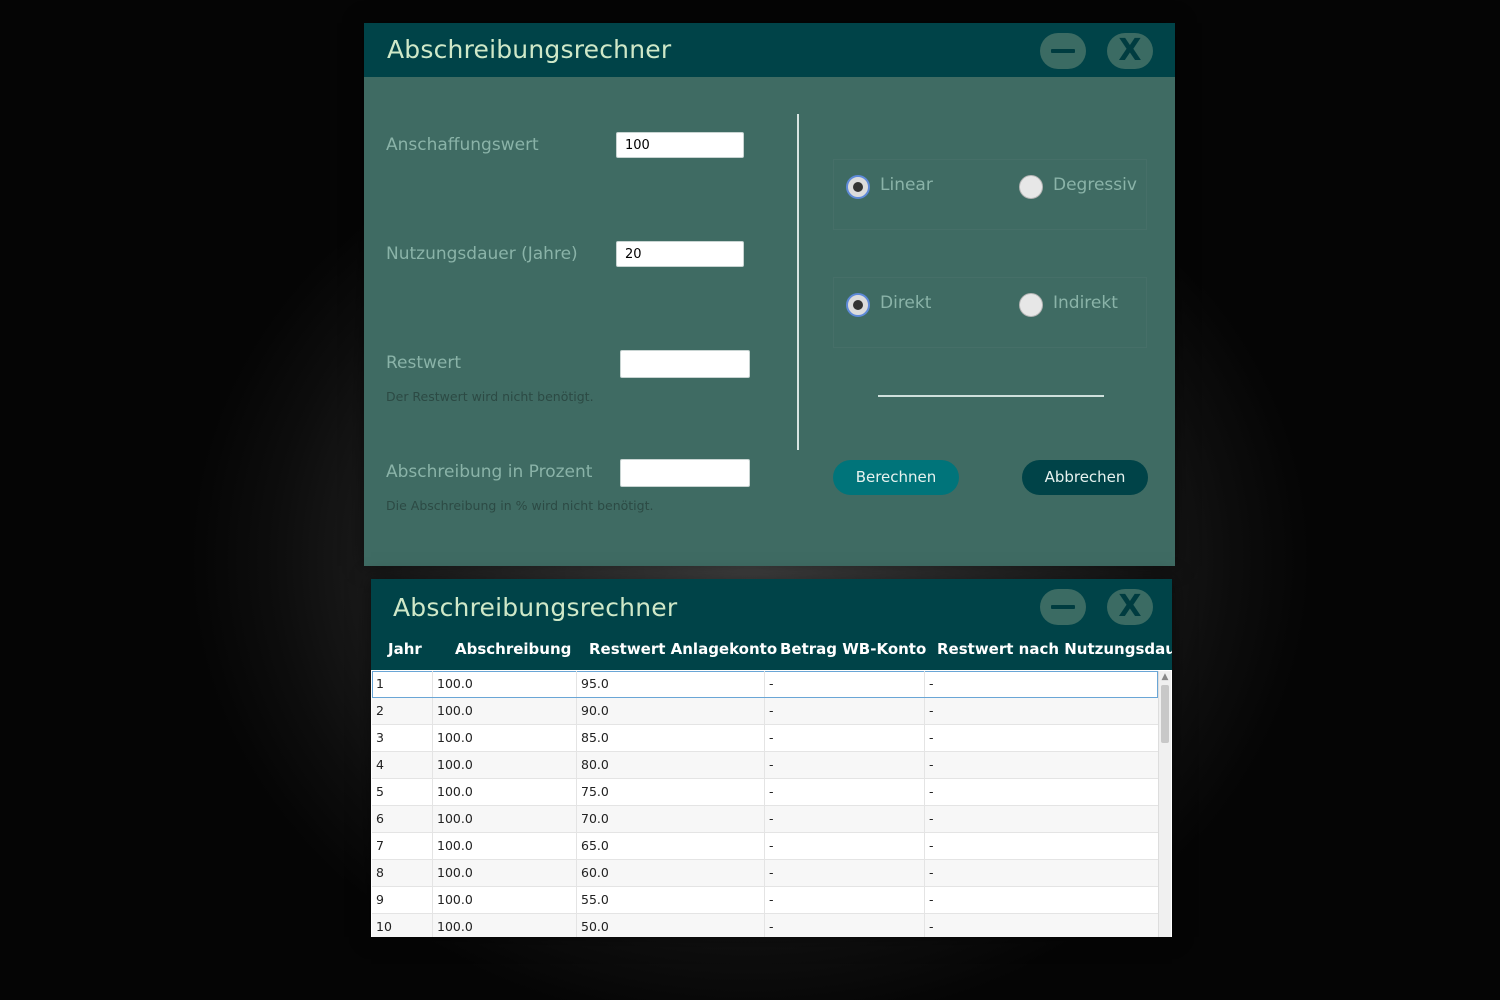 The width and height of the screenshot is (1500, 1000). I want to click on table-row: 4 100.0 80.0- -, so click(765, 765).